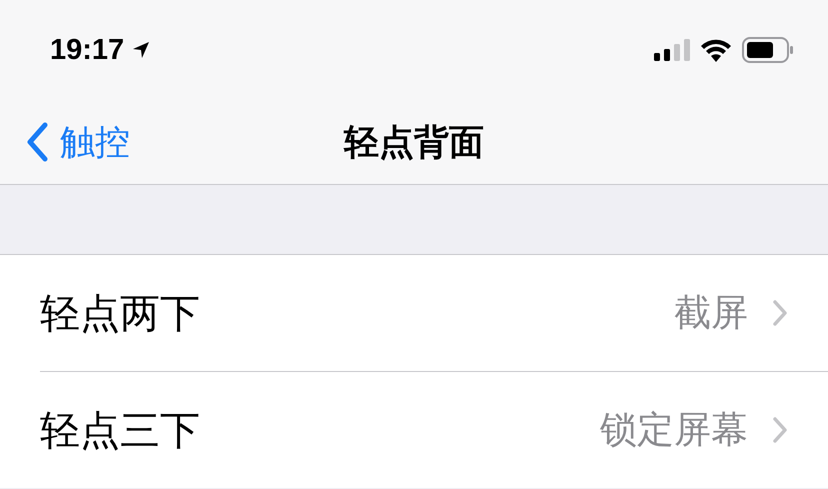 The image size is (828, 489). Describe the element at coordinates (141, 50) in the screenshot. I see `location-arrow-icon` at that location.